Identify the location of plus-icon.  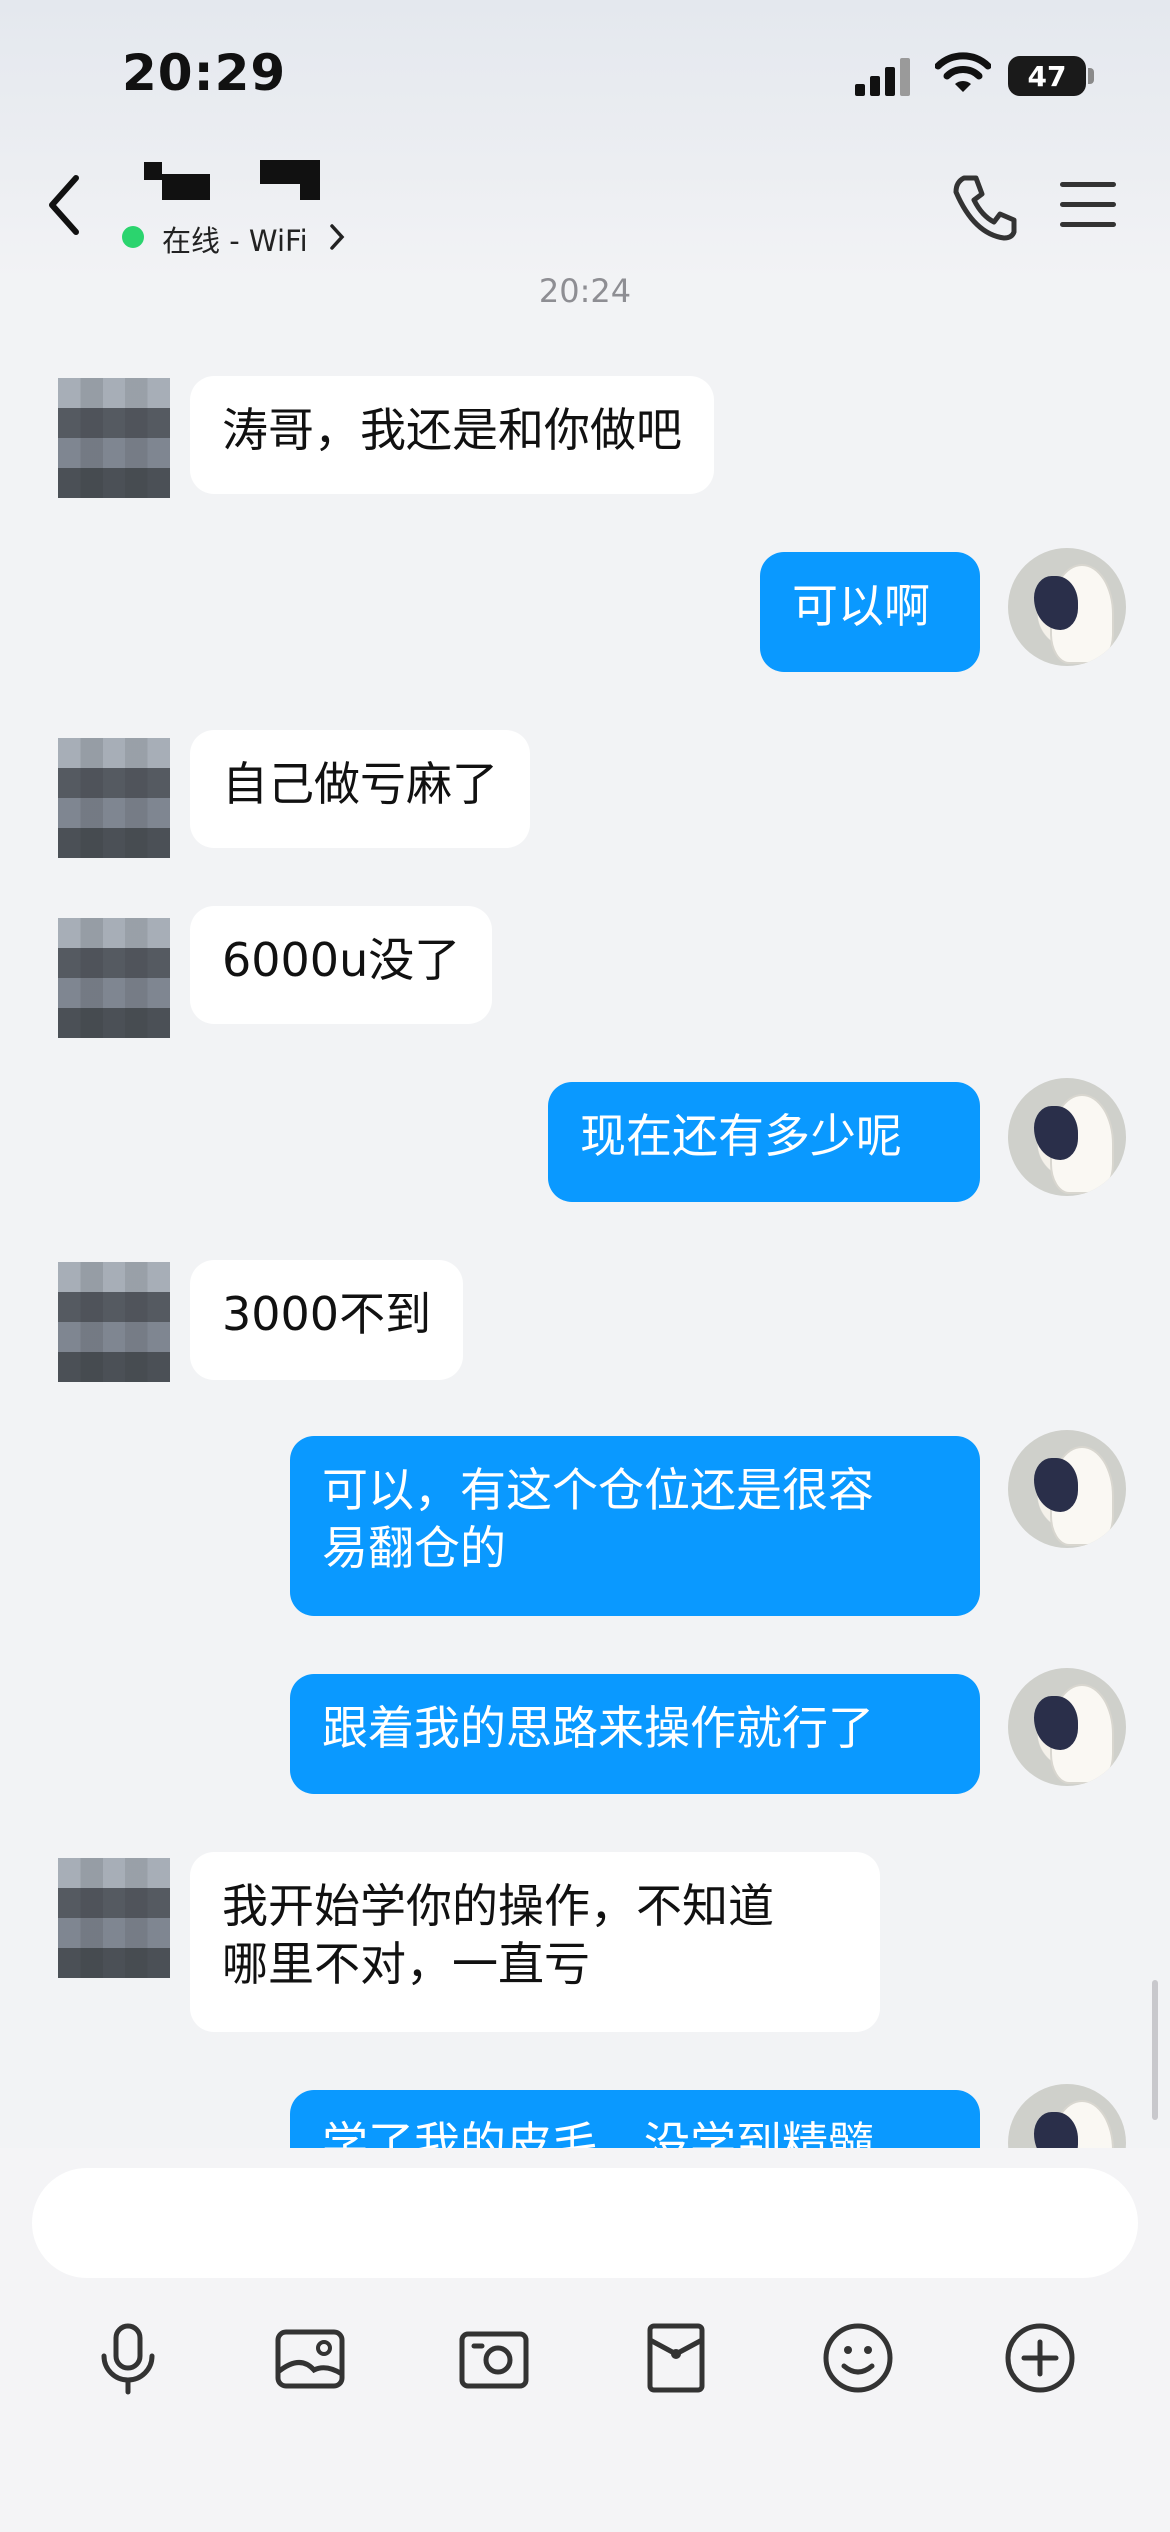
(1040, 2358).